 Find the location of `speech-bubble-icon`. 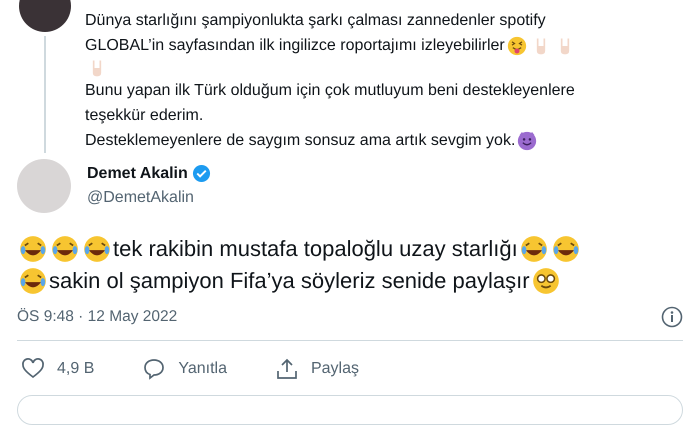

speech-bubble-icon is located at coordinates (154, 369).